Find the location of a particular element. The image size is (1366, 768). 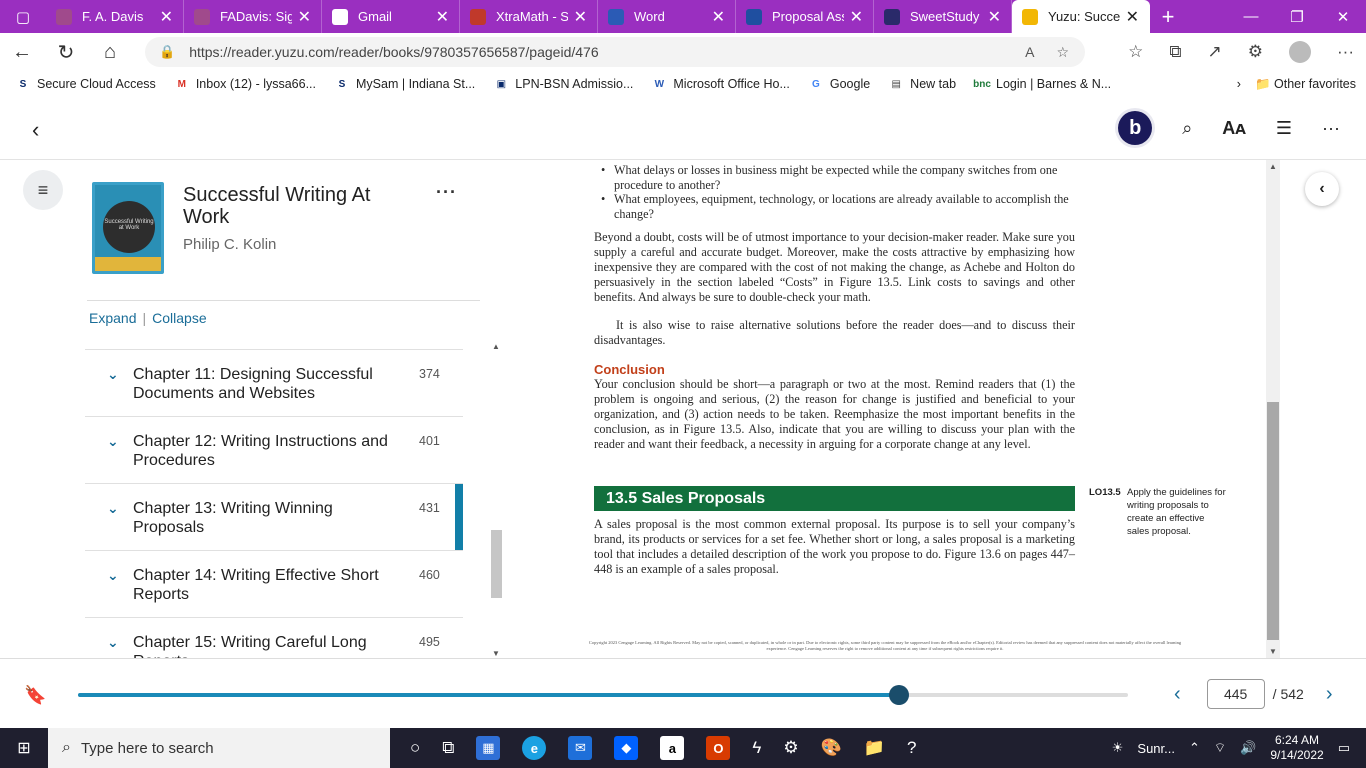

restore-icon: ❐ is located at coordinates (1297, 16).